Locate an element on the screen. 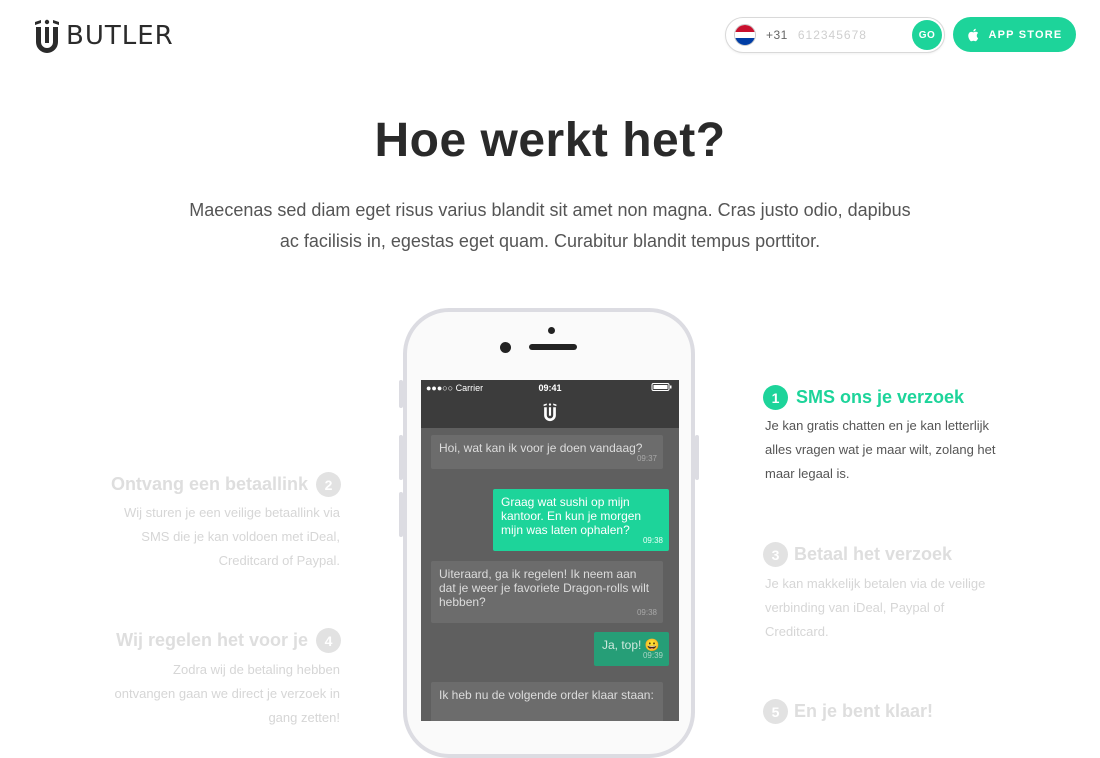 This screenshot has height=758, width=1100. step-number-badge: 4 is located at coordinates (328, 640).